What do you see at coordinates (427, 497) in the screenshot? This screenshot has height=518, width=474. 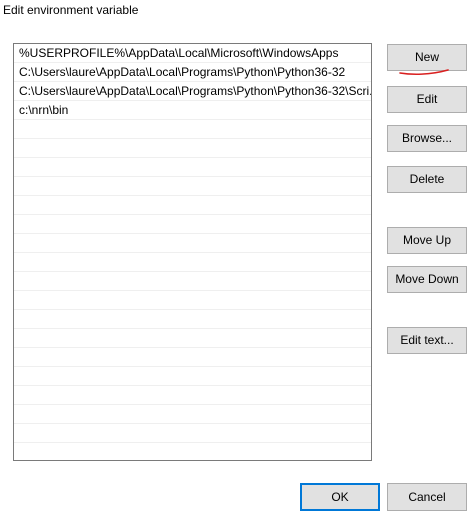 I see `cancel-button: Cancel` at bounding box center [427, 497].